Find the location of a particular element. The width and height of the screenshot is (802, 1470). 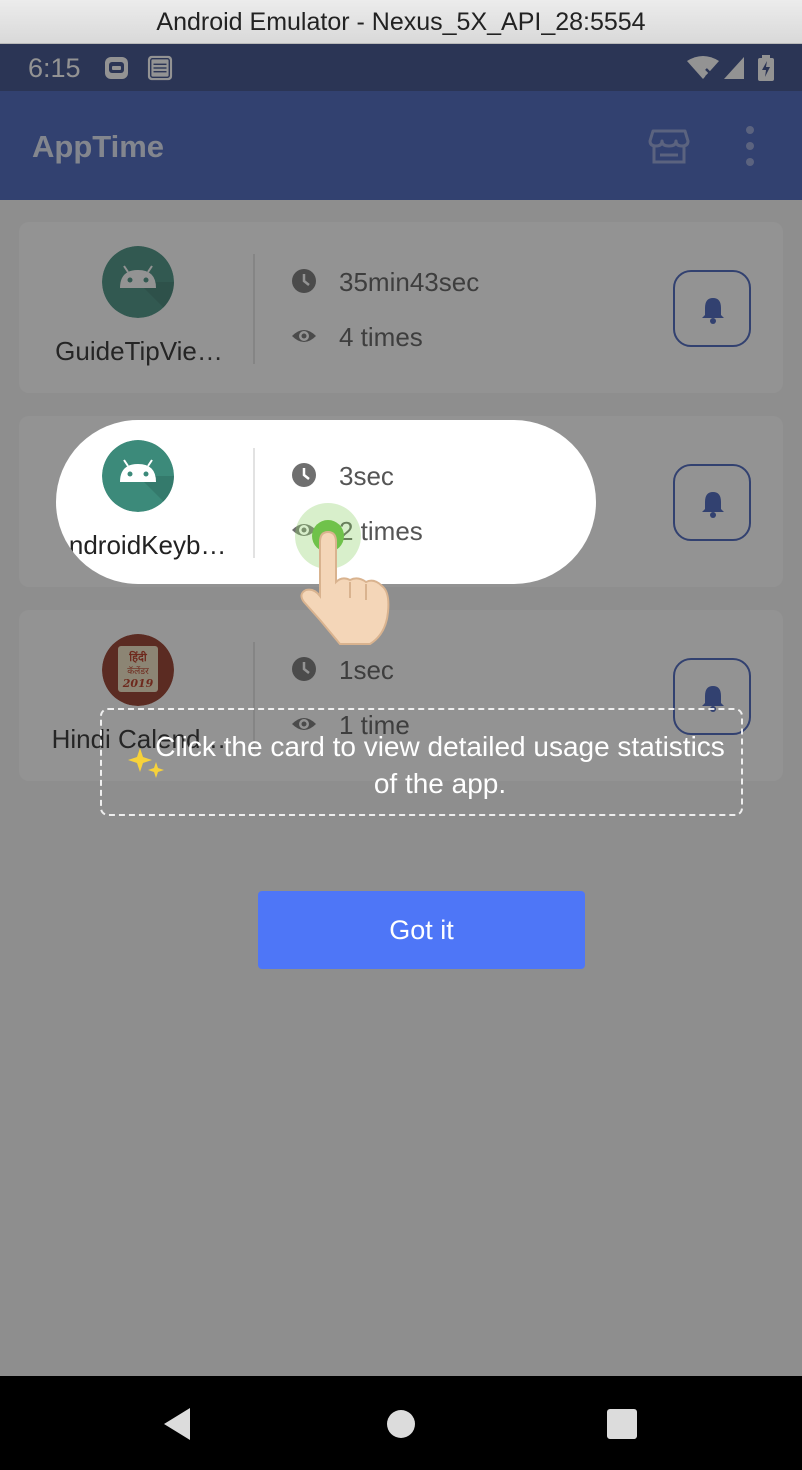

recents-icon is located at coordinates (622, 1424).